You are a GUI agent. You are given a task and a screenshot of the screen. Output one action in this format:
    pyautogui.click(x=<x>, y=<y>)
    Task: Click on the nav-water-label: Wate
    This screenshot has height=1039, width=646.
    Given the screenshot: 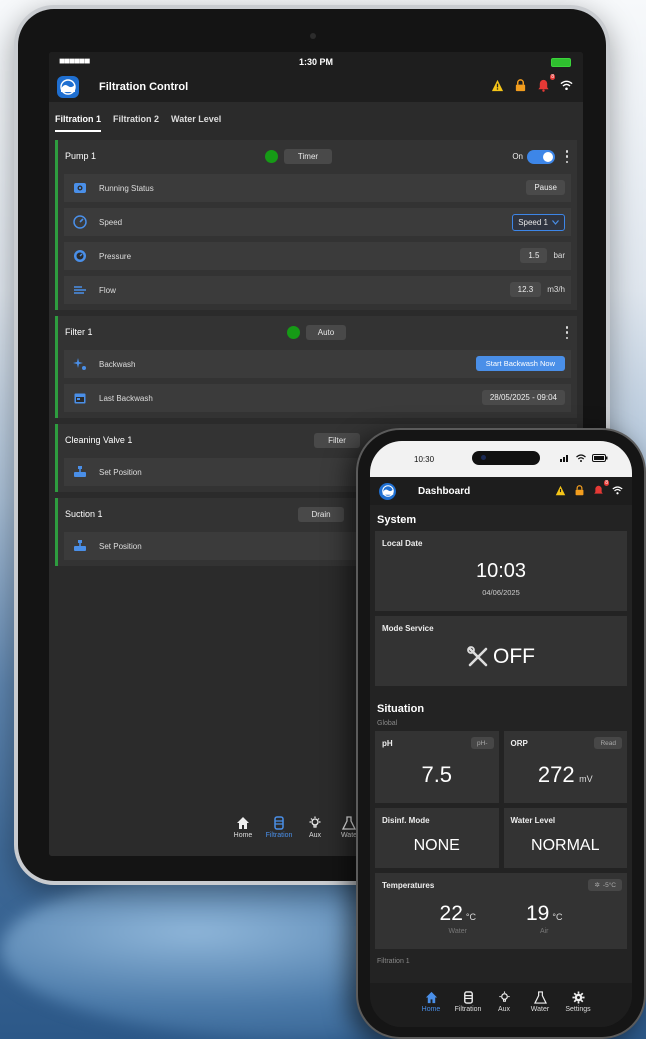 What is the action you would take?
    pyautogui.click(x=349, y=835)
    